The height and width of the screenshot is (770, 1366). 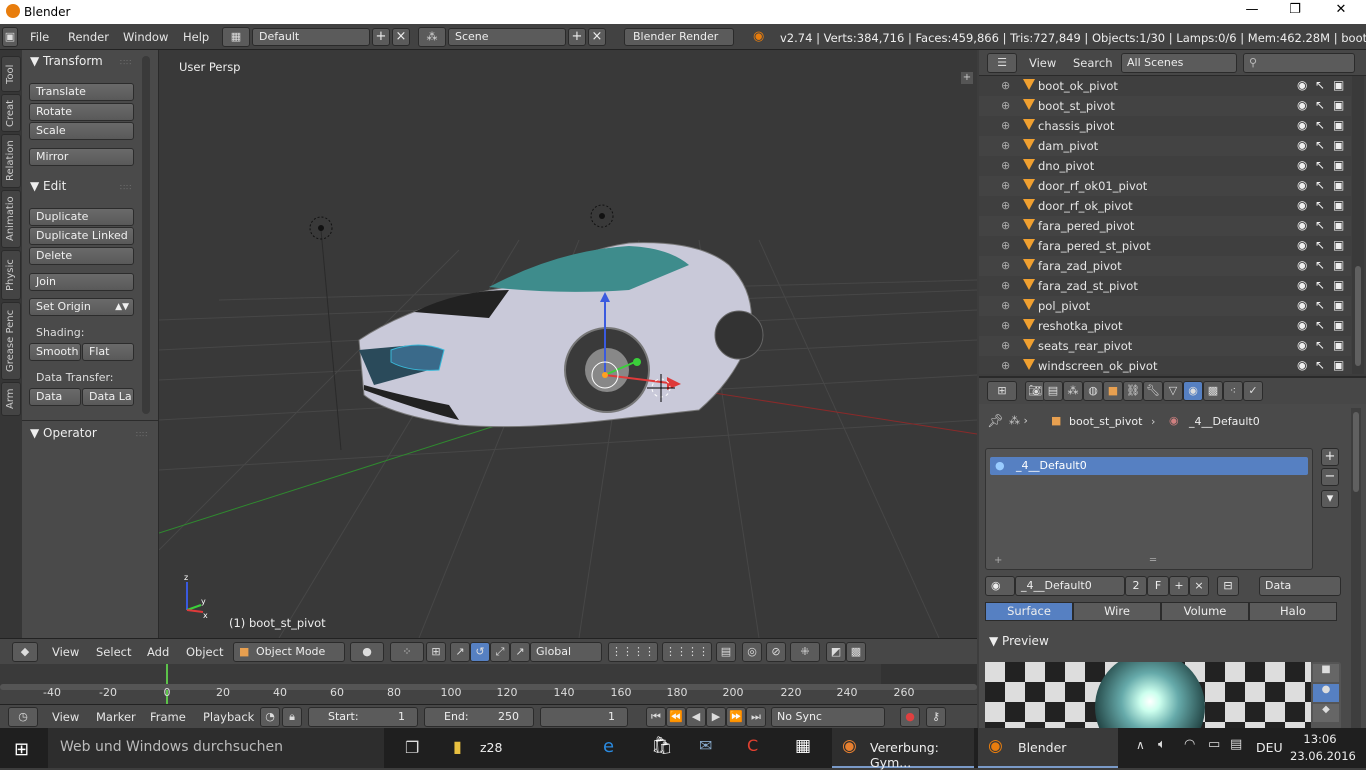 What do you see at coordinates (507, 37) in the screenshot?
I see `scene-field: Scene` at bounding box center [507, 37].